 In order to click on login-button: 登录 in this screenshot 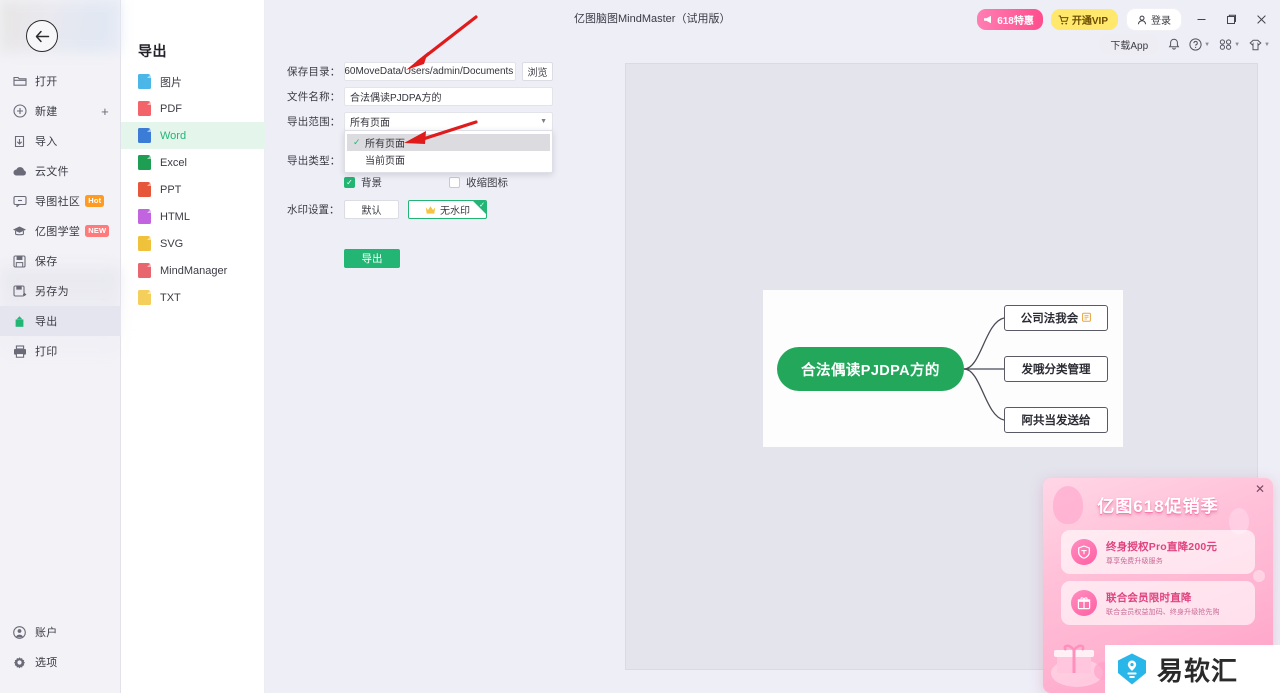, I will do `click(1154, 19)`.